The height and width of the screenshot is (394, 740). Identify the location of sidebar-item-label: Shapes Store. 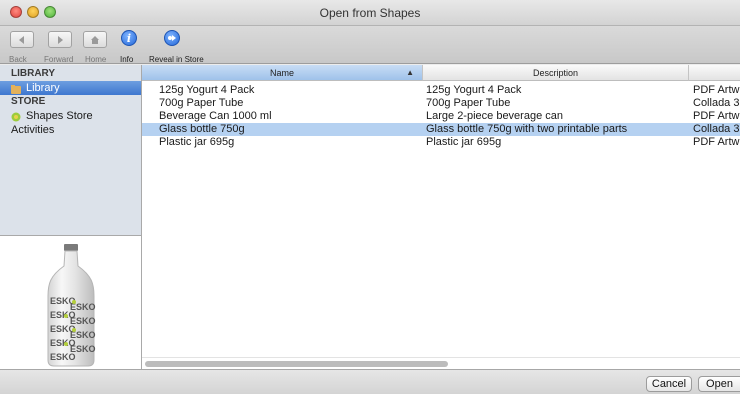
(59, 116).